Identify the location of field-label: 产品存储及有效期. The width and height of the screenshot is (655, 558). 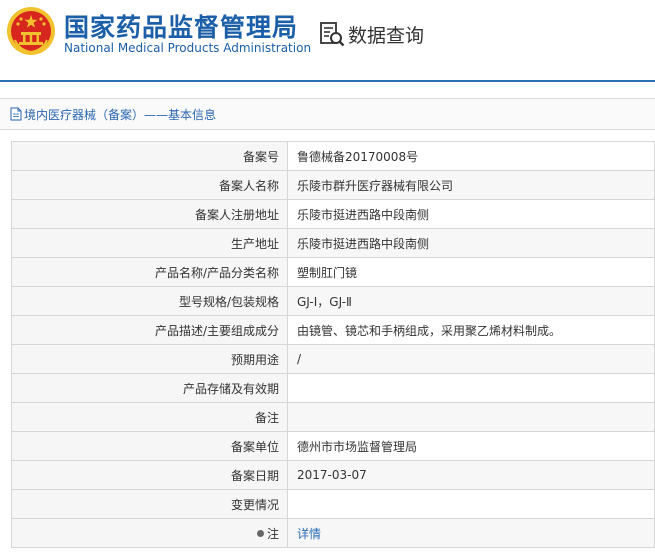
(149, 388).